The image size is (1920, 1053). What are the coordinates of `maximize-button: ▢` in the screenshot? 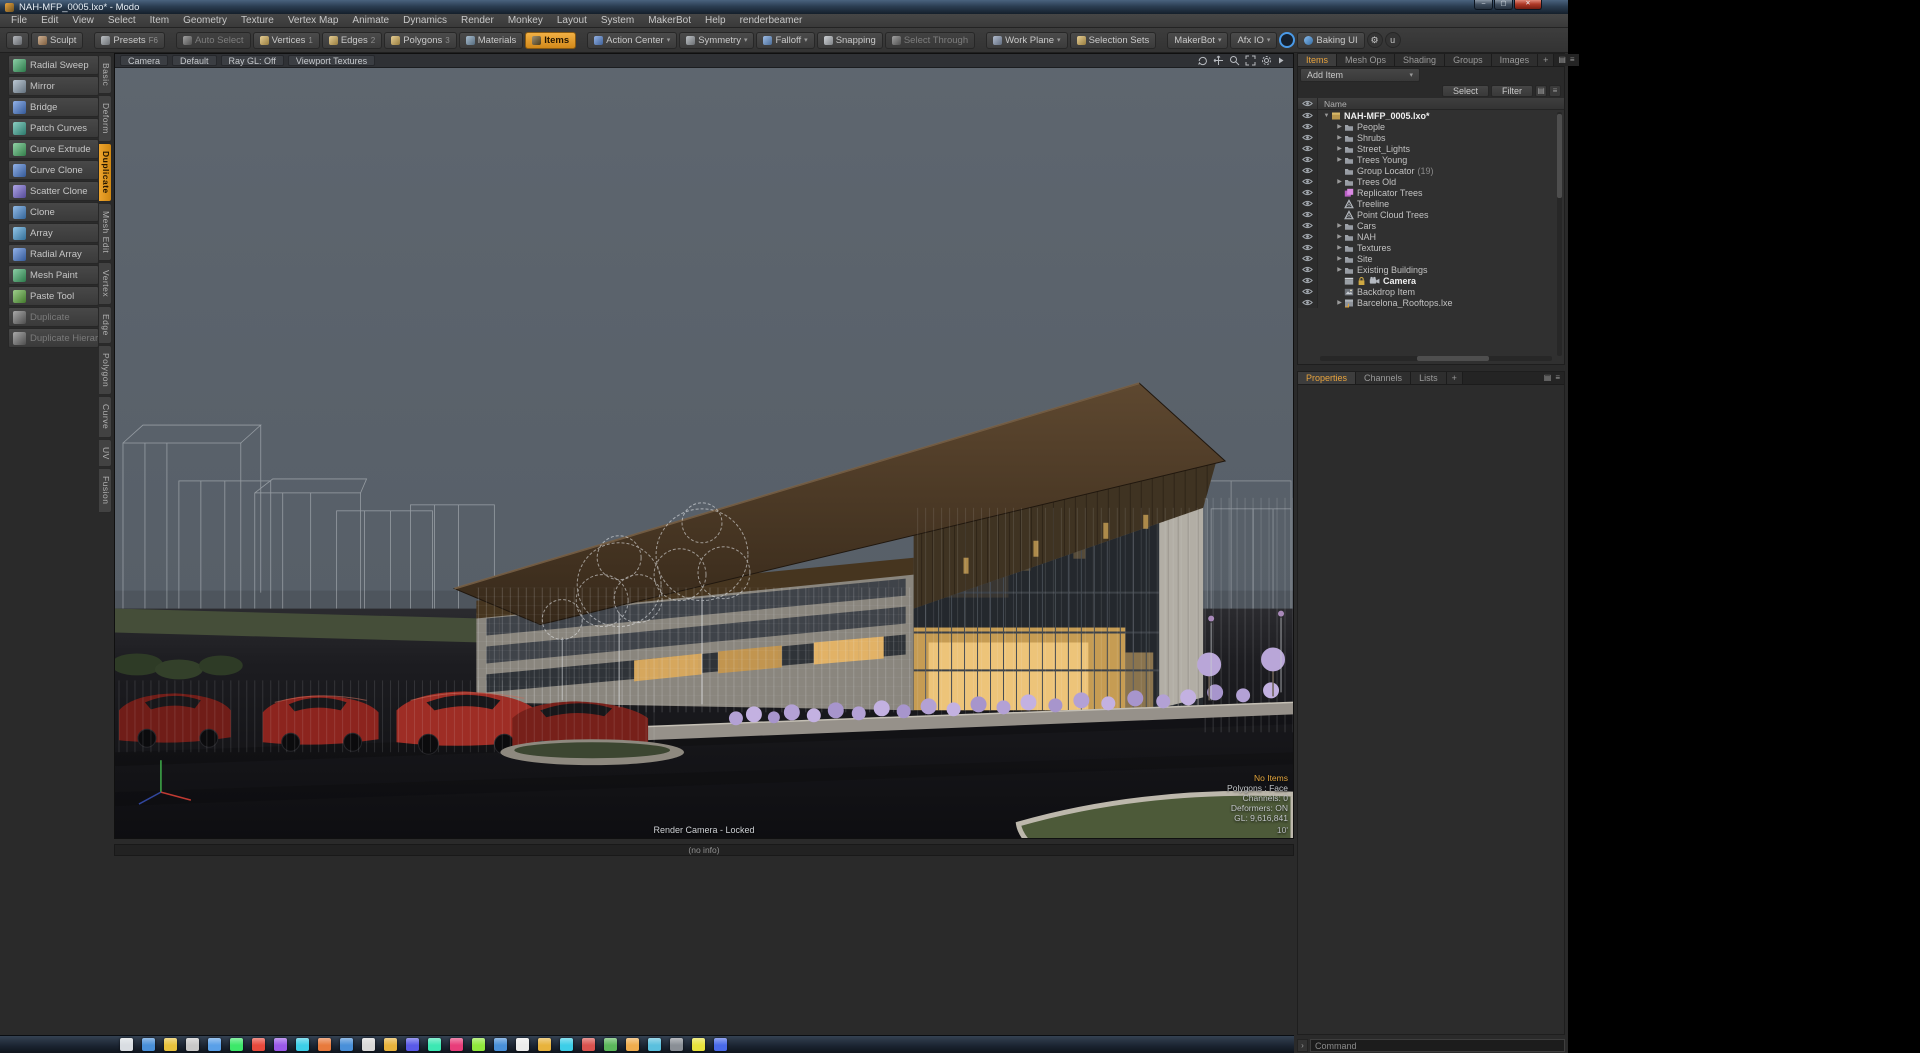 It's located at (1503, 5).